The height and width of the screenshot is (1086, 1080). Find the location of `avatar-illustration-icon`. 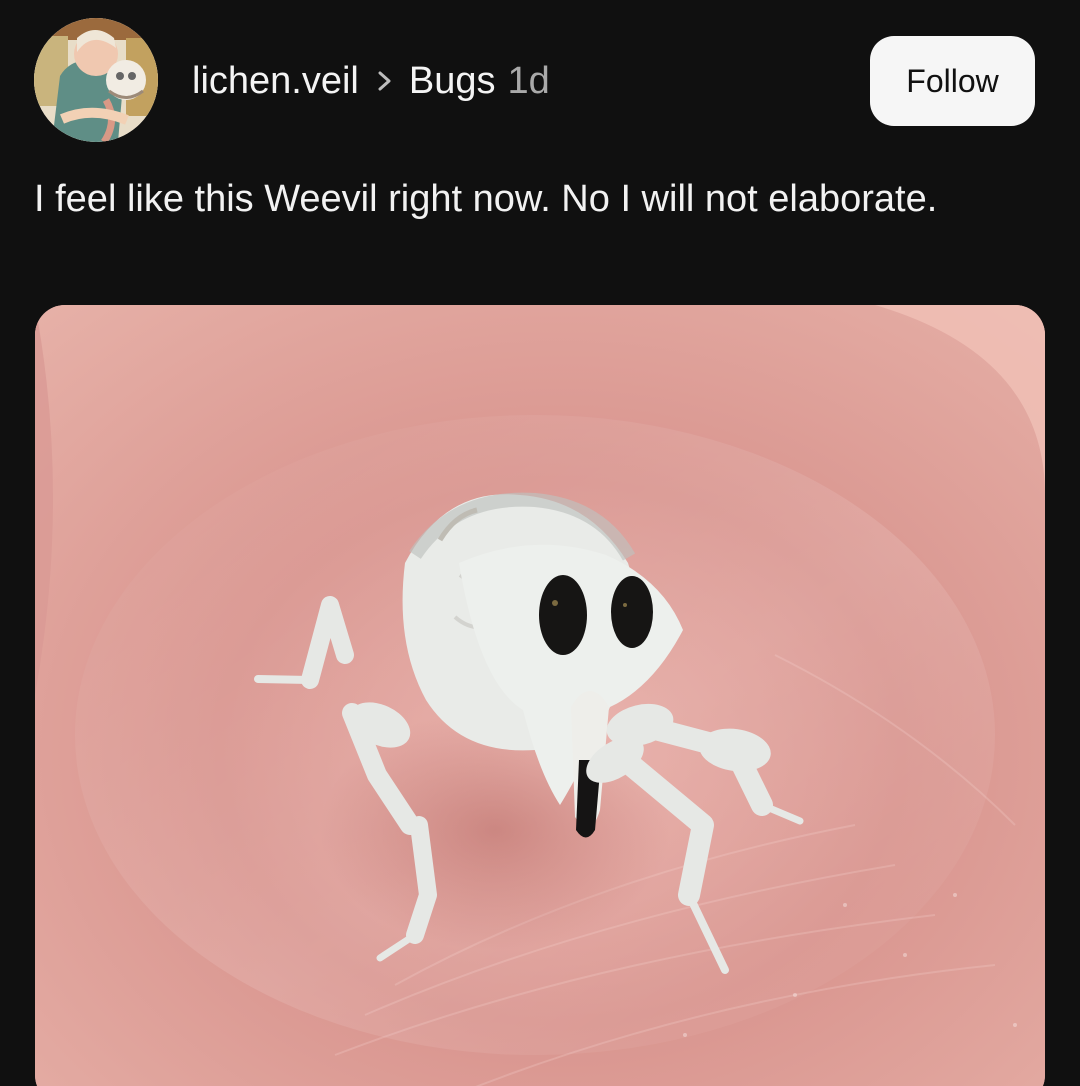

avatar-illustration-icon is located at coordinates (96, 80).